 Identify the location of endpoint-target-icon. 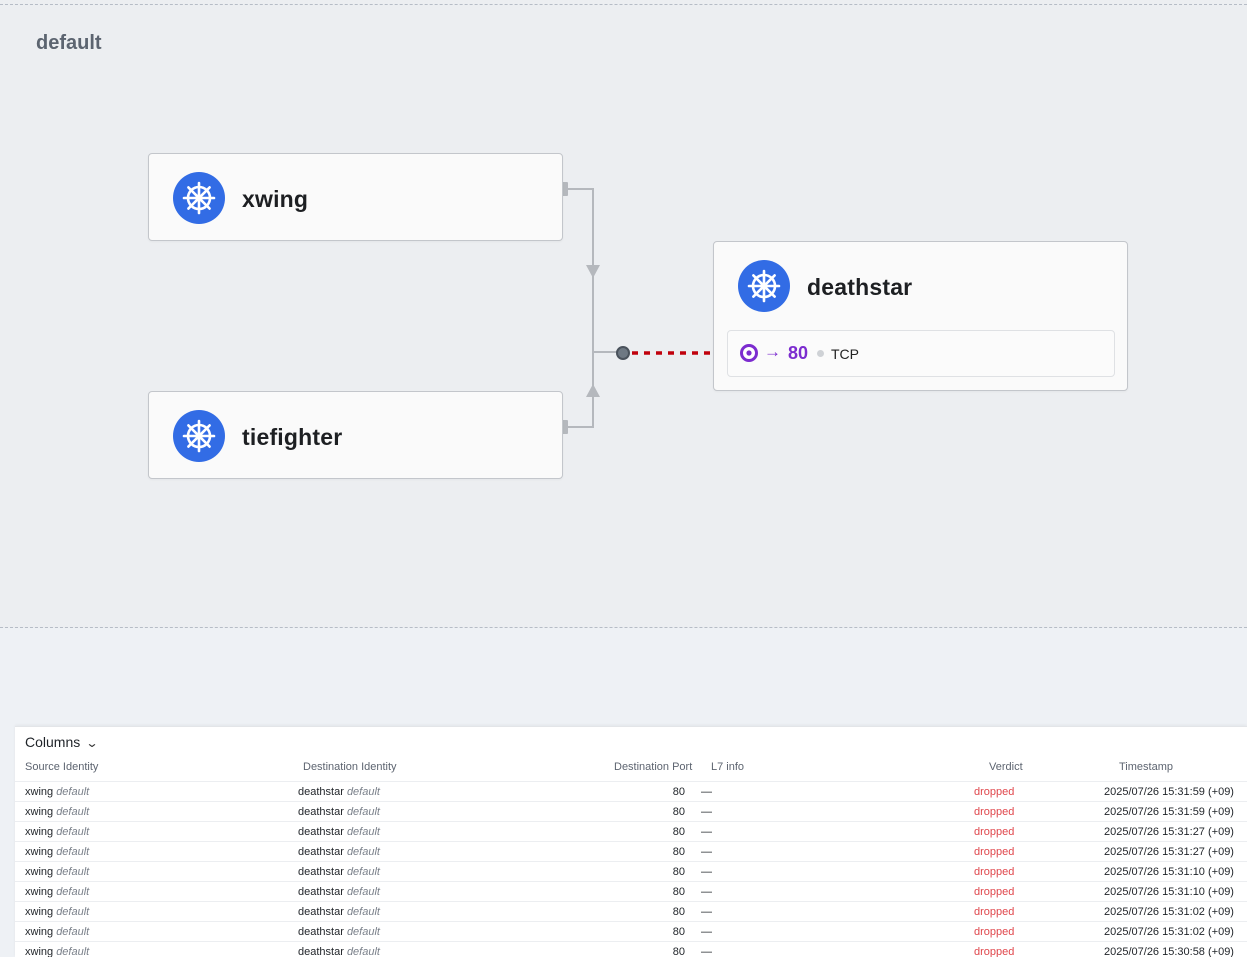
(749, 353).